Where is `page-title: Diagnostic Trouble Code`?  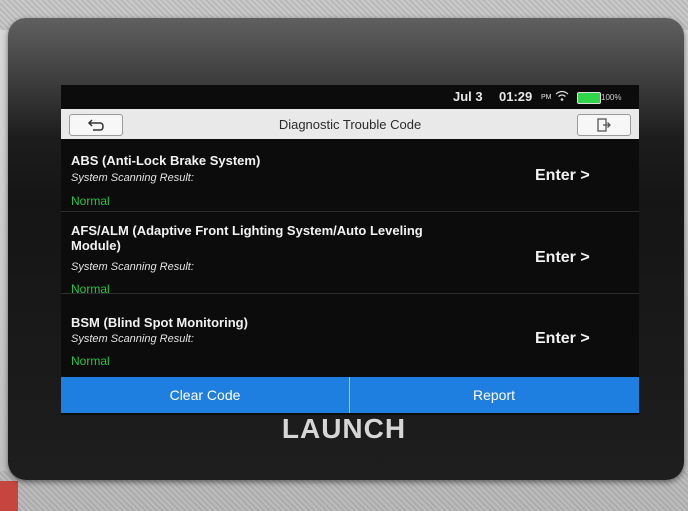 page-title: Diagnostic Trouble Code is located at coordinates (350, 124).